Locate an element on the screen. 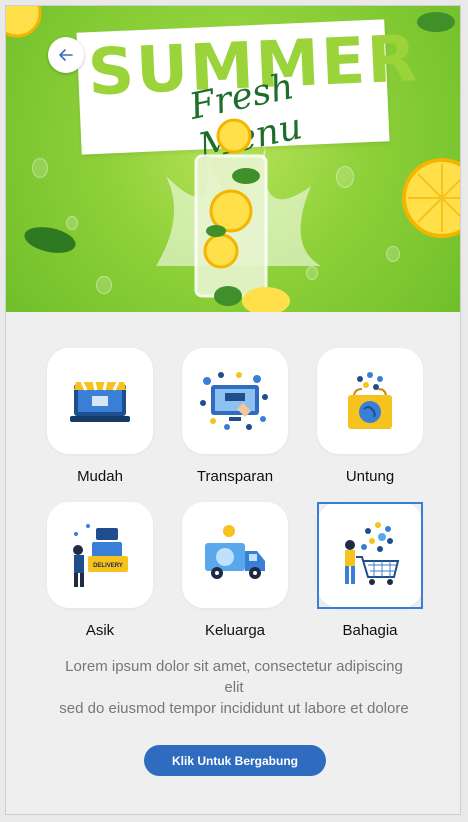 Image resolution: width=468 pixels, height=822 pixels. description-line: elit is located at coordinates (234, 687).